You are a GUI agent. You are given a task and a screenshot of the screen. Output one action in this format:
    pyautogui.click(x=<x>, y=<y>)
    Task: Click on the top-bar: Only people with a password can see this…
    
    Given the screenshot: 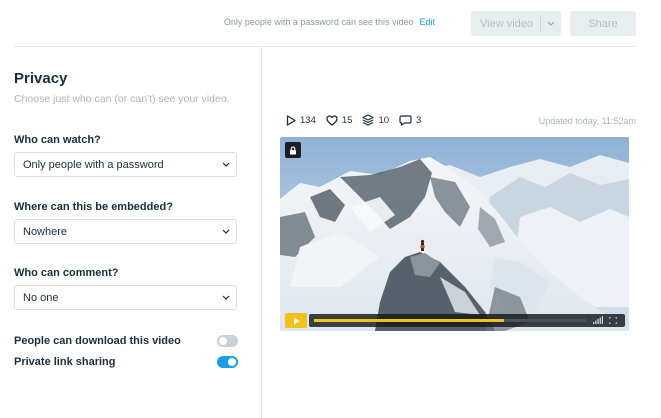 What is the action you would take?
    pyautogui.click(x=330, y=23)
    